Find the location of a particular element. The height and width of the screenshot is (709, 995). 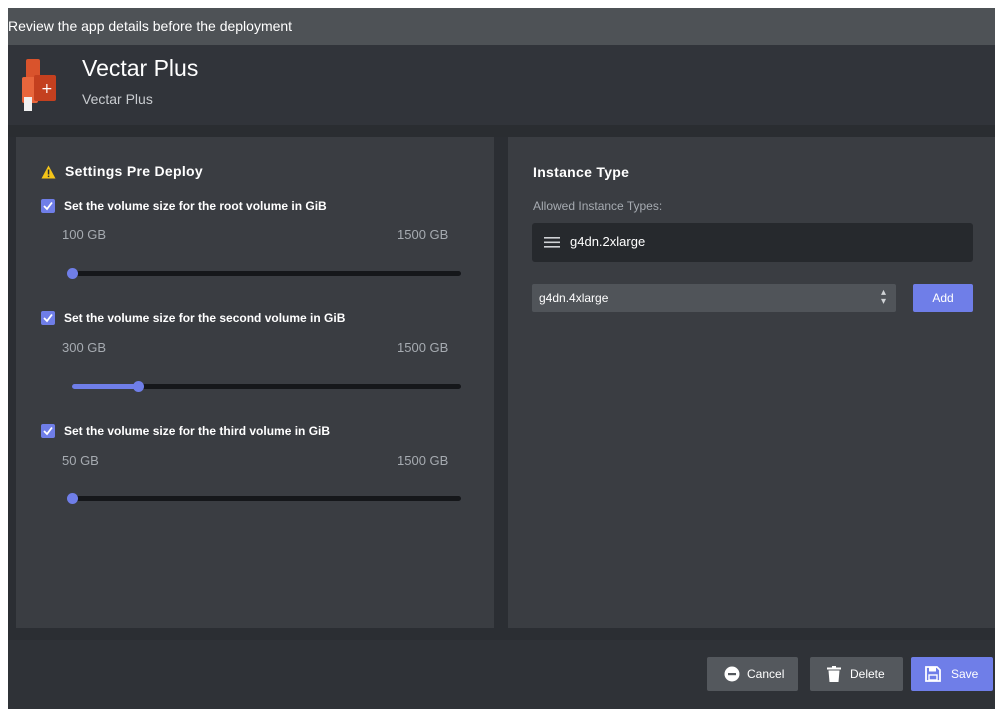

save-button: Save is located at coordinates (952, 674).